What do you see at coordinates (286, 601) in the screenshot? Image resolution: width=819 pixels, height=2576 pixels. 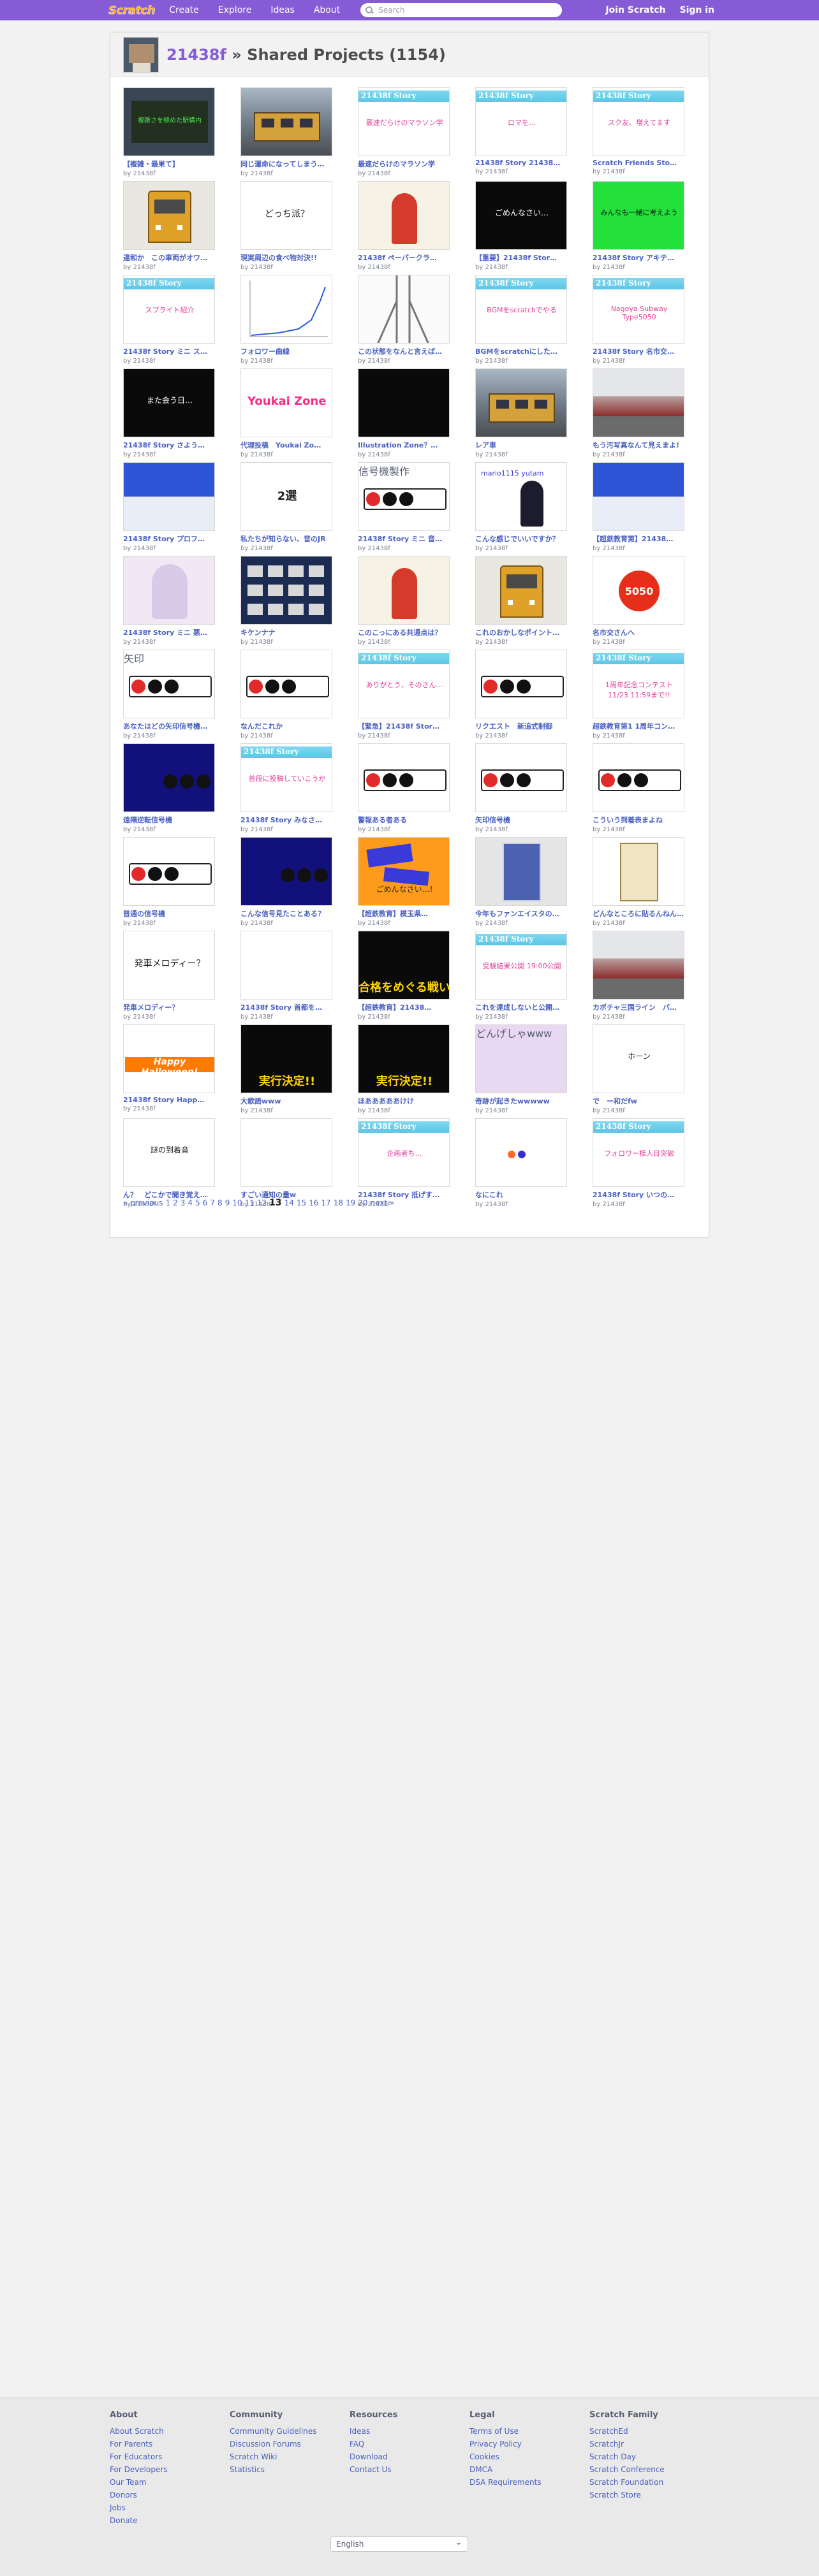 I see `project-card: キケンナナ by 21438f` at bounding box center [286, 601].